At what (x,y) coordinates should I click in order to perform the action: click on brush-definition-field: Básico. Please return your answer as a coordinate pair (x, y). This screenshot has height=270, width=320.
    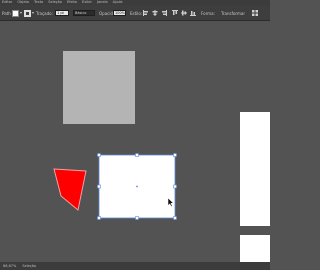
    Looking at the image, I should click on (84, 13).